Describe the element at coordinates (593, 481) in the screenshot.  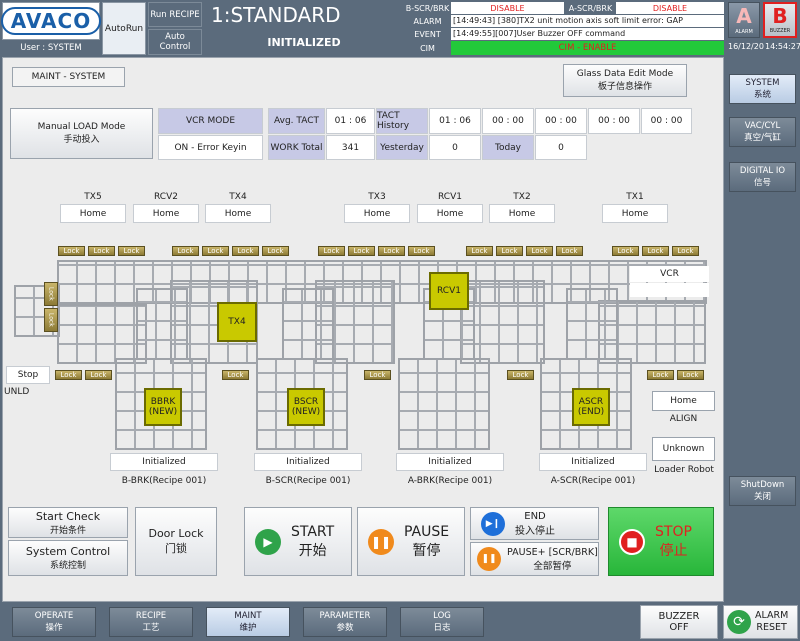
I see `stage-label-ascr: A-SCR(Recipe 001)` at that location.